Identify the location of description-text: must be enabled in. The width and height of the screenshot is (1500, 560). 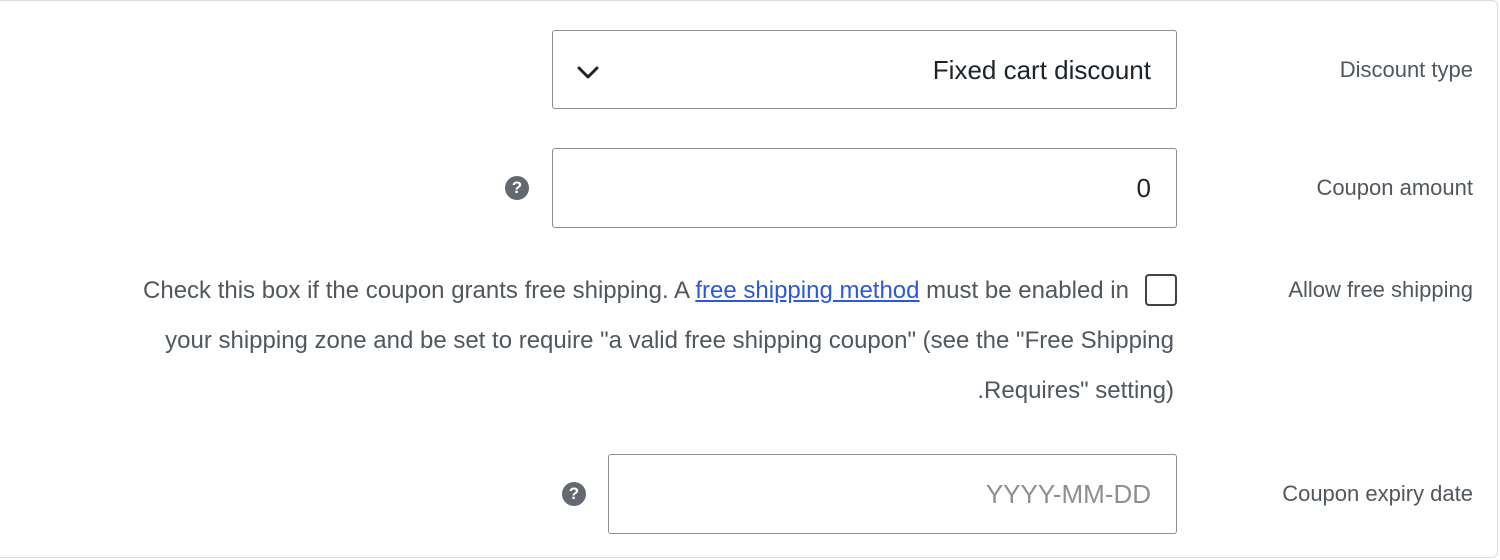
(1024, 290).